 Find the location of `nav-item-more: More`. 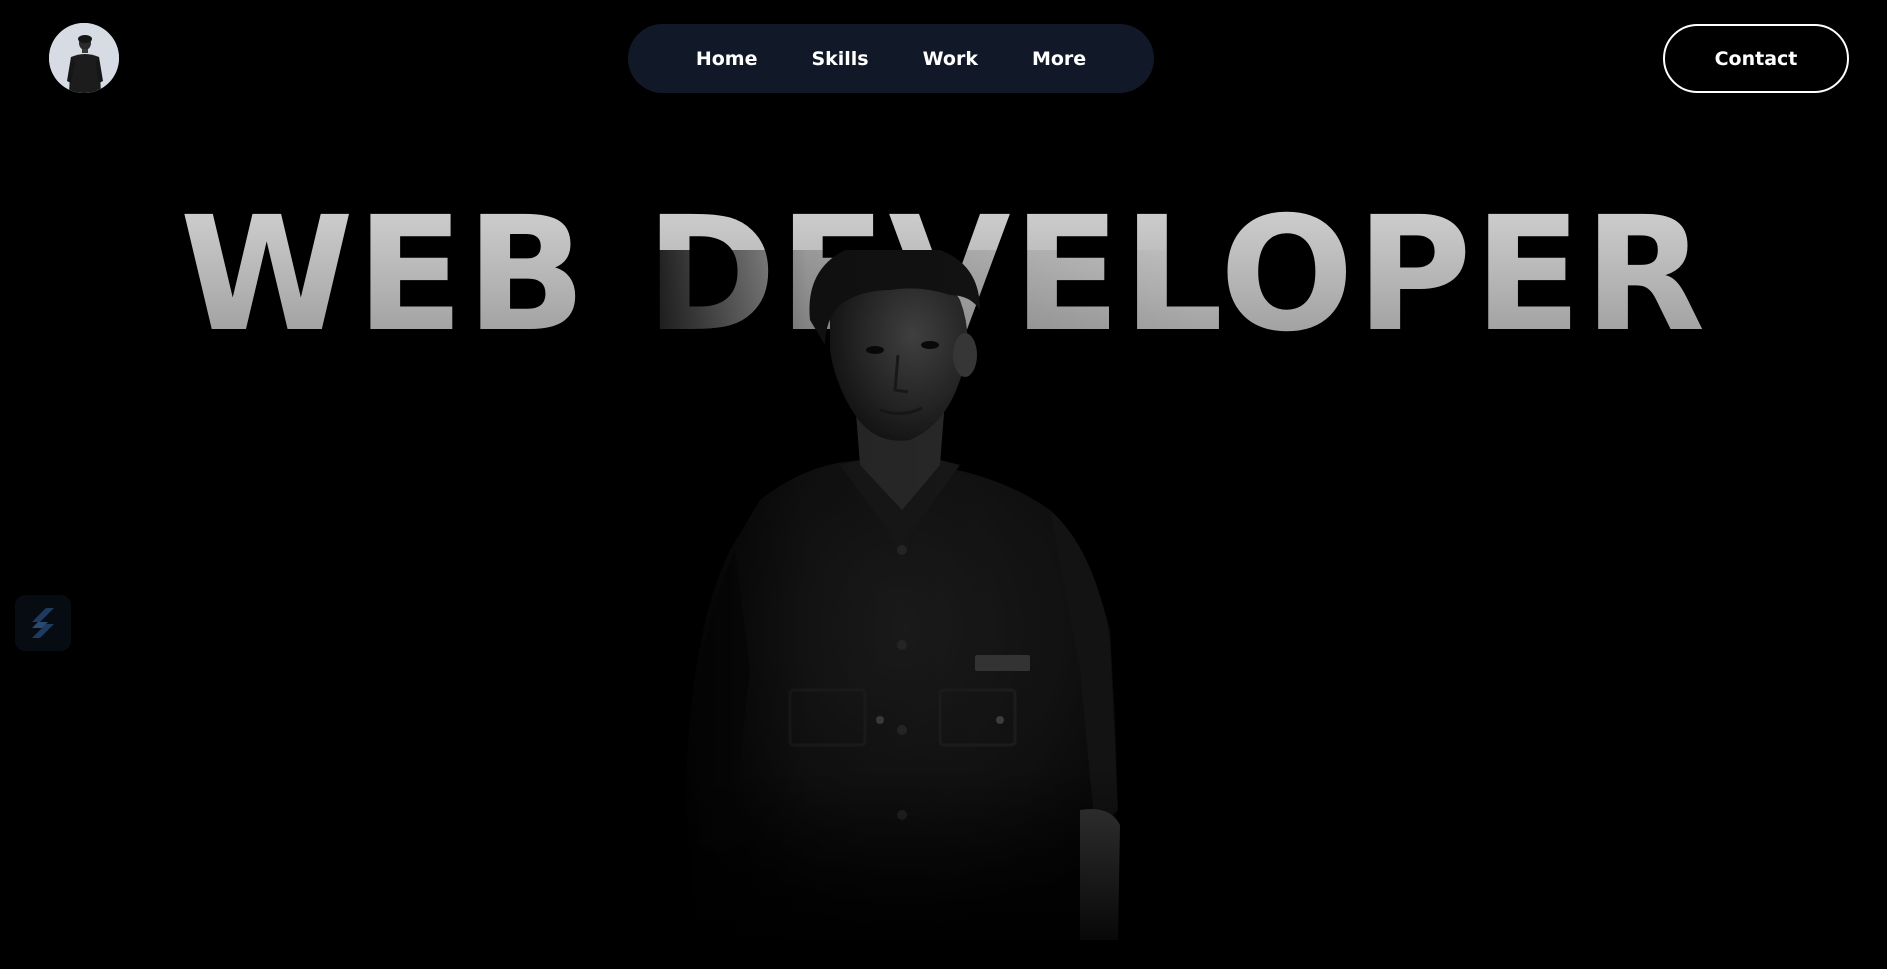

nav-item-more: More is located at coordinates (1059, 59).